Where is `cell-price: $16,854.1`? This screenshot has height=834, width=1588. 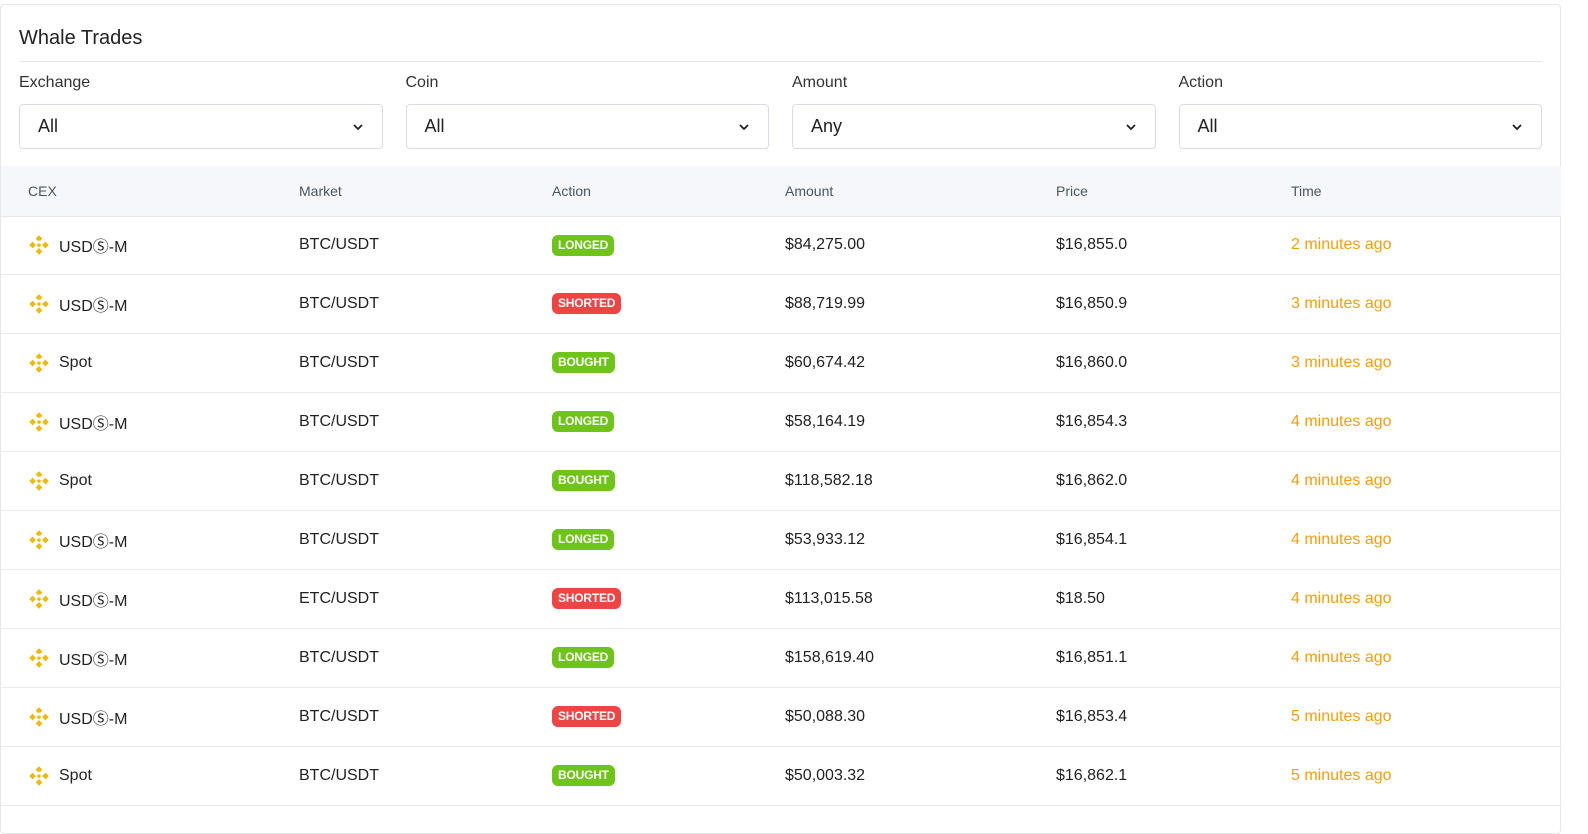
cell-price: $16,854.1 is located at coordinates (1173, 540).